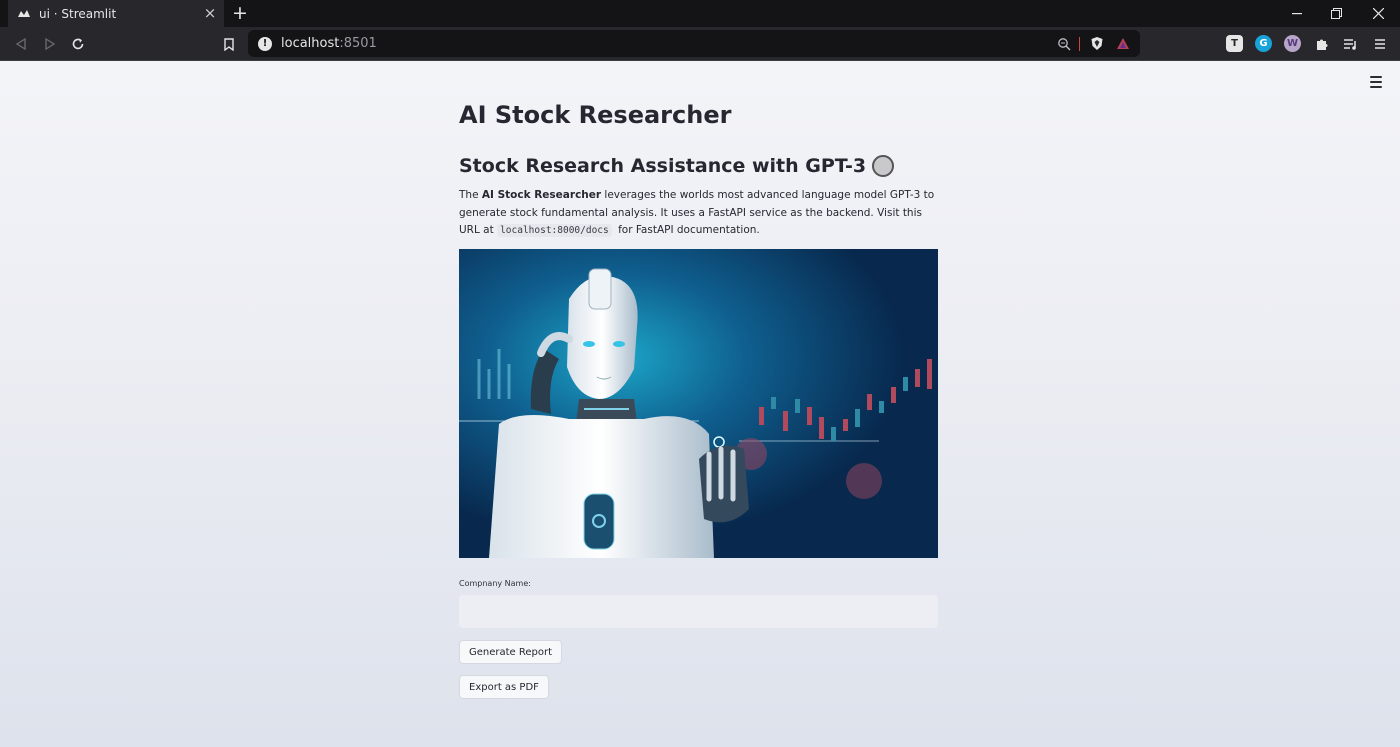 This screenshot has height=747, width=1400. What do you see at coordinates (554, 230) in the screenshot?
I see `docs-url-code: localhost:8000/docs` at bounding box center [554, 230].